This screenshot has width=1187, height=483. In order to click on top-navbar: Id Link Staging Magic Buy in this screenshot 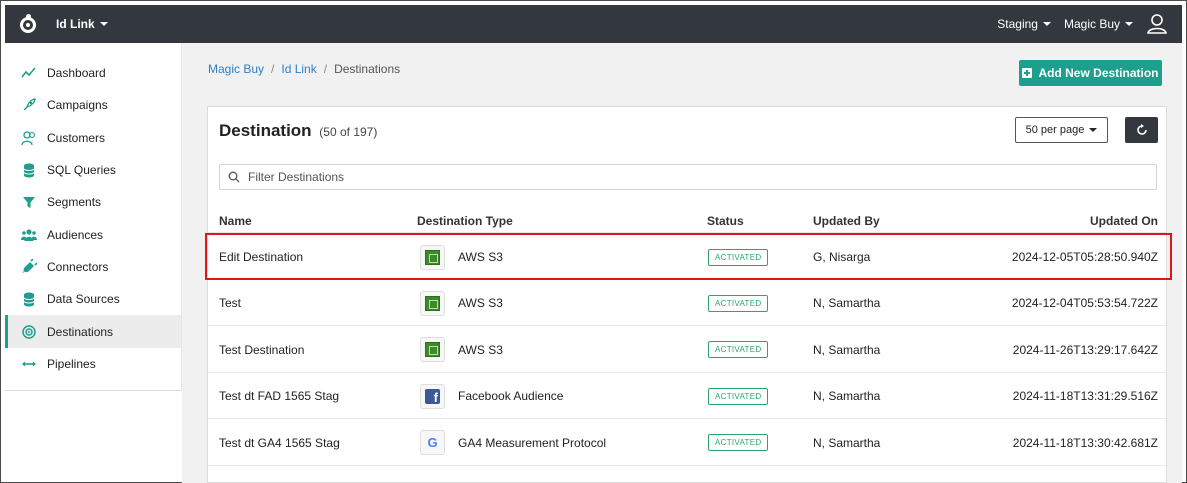, I will do `click(593, 24)`.